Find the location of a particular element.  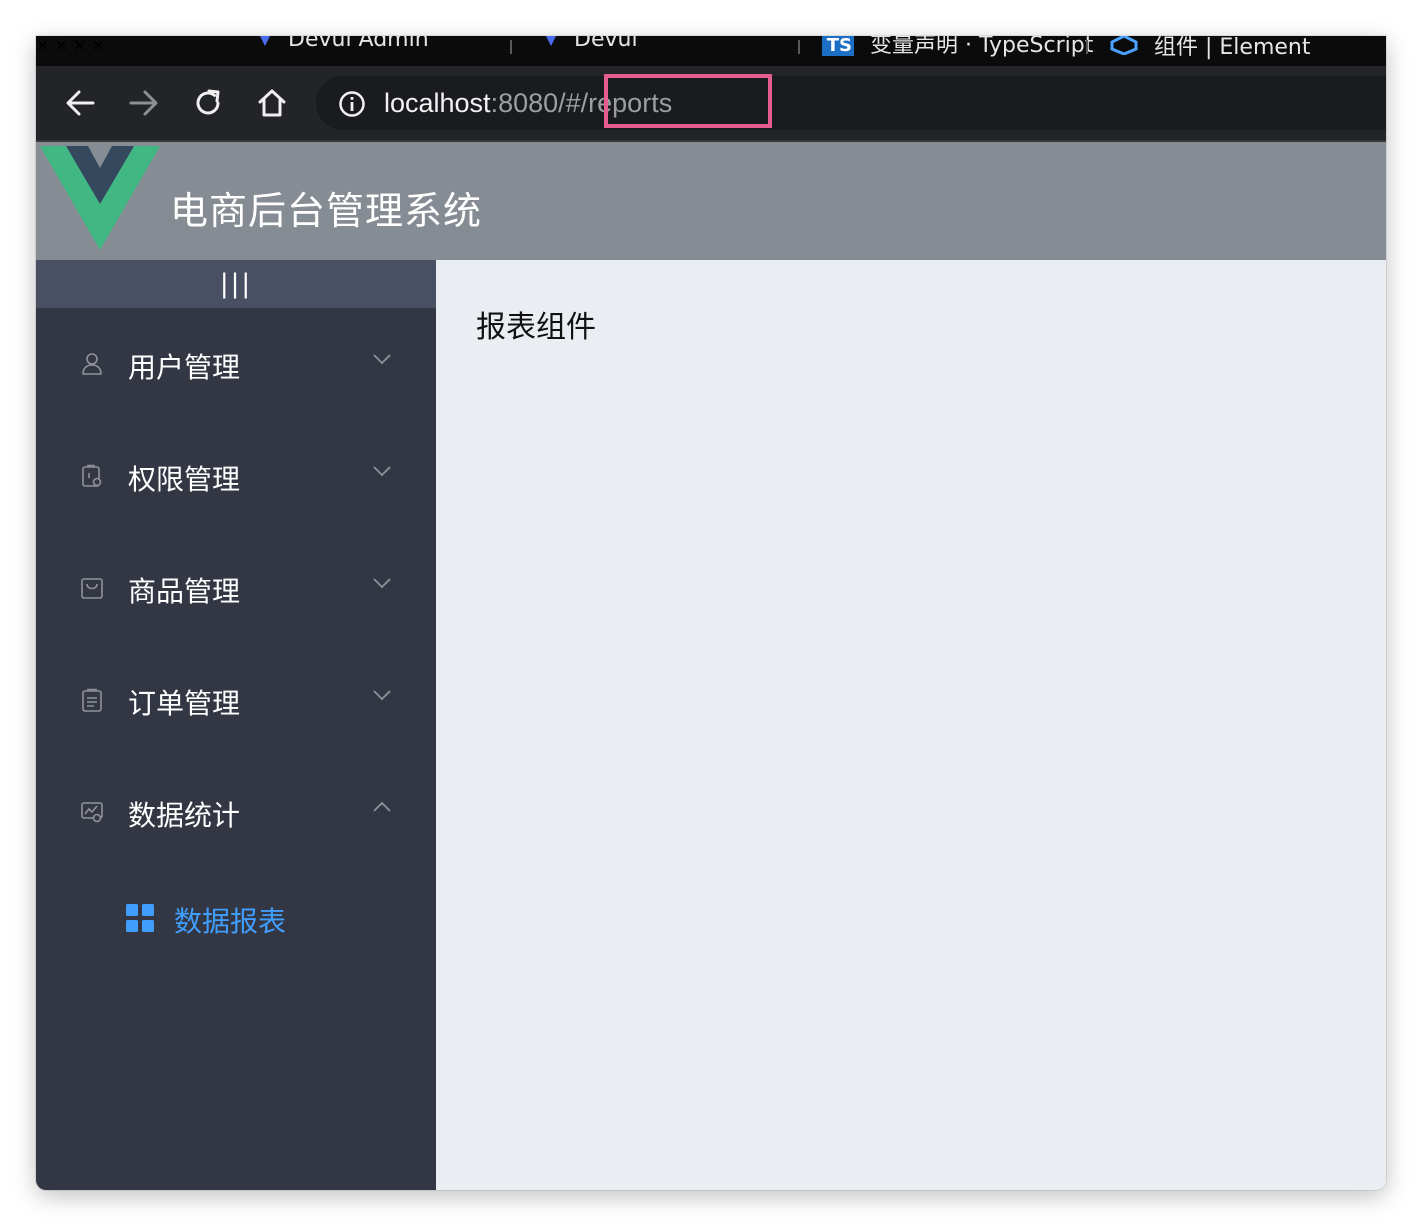

info-icon is located at coordinates (352, 104).